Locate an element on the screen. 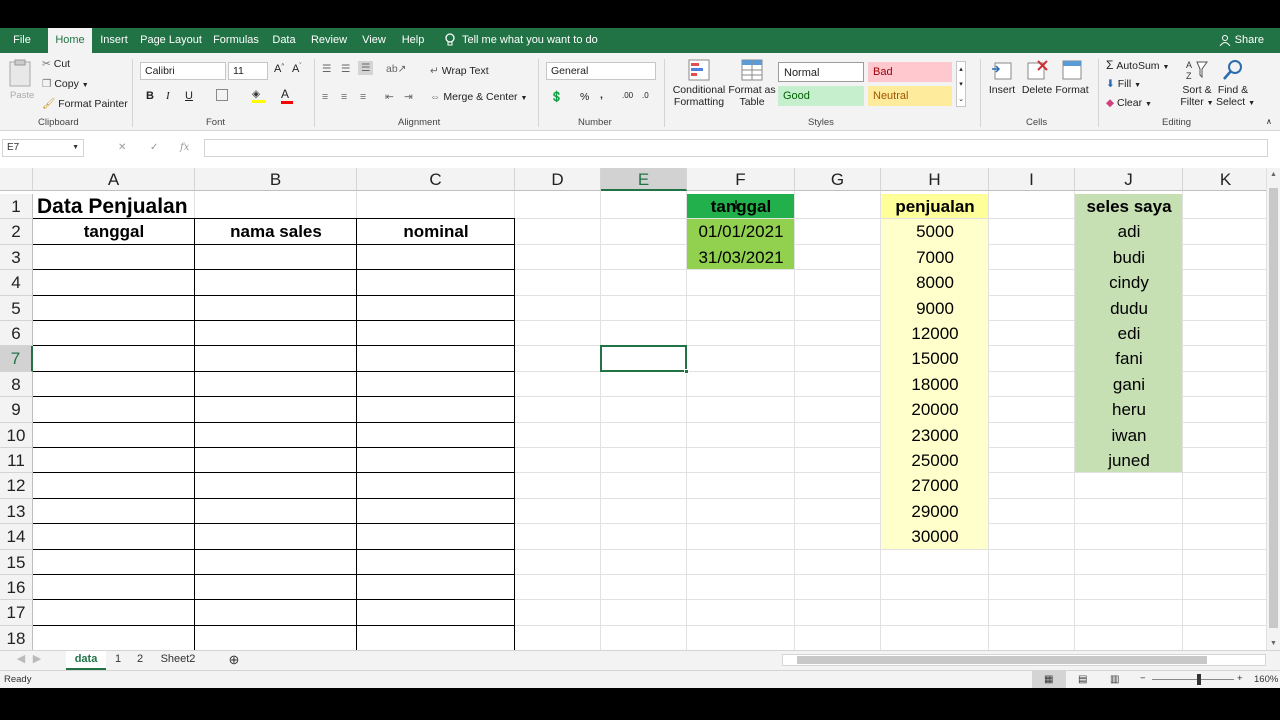 Image resolution: width=1280 pixels, height=720 pixels. row-header-13: 13 is located at coordinates (16, 511).